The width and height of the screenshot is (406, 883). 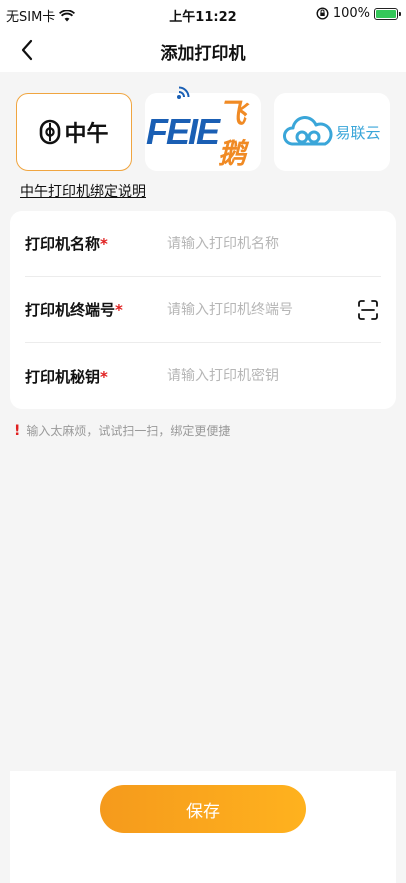 What do you see at coordinates (262, 309) in the screenshot?
I see `printer-terminal-input` at bounding box center [262, 309].